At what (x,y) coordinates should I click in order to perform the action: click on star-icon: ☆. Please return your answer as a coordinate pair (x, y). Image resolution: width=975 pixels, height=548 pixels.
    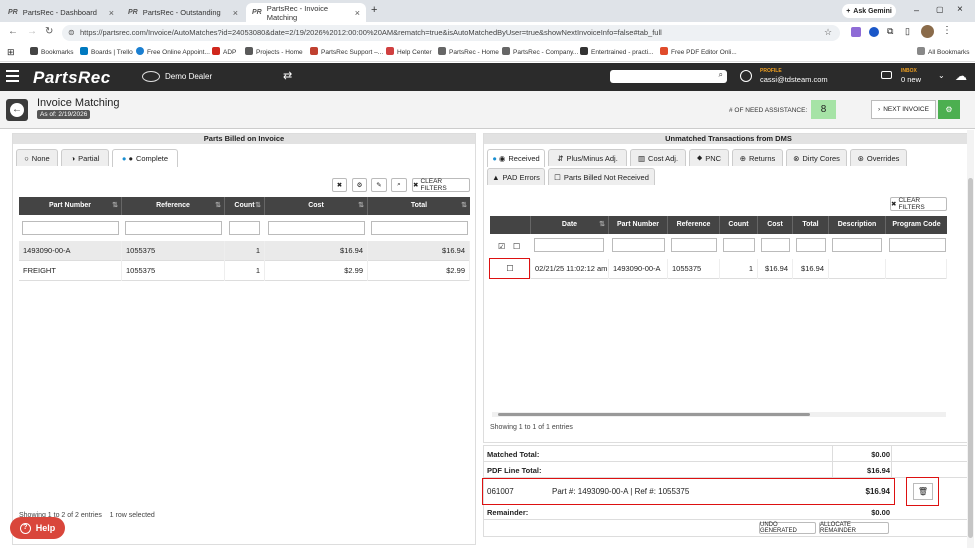
    Looking at the image, I should click on (828, 32).